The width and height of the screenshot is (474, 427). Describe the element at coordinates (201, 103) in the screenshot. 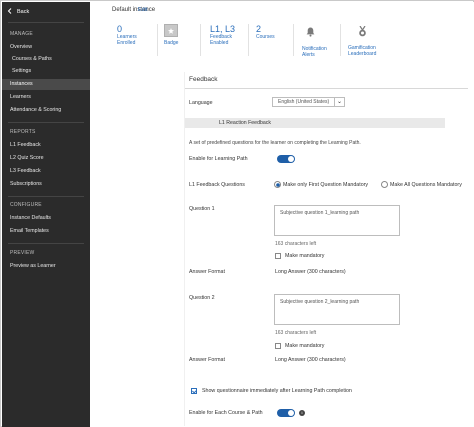

I see `language-label: Language` at that location.